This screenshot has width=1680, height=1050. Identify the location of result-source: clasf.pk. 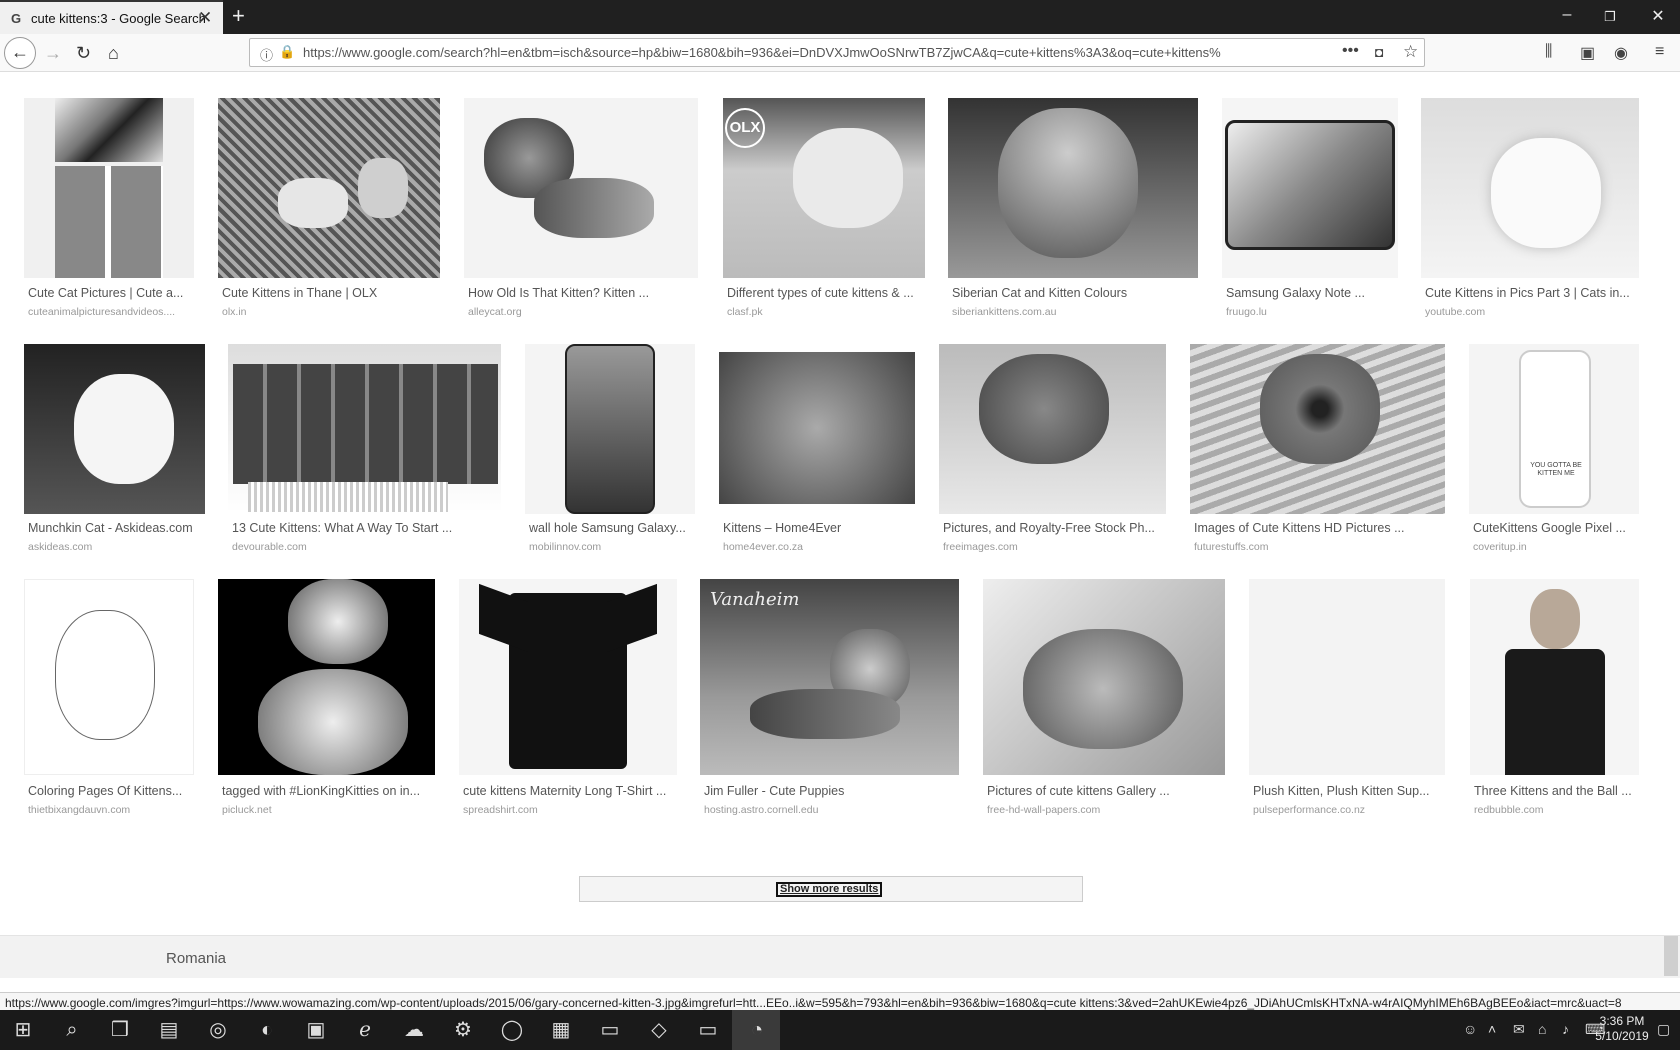
(745, 312).